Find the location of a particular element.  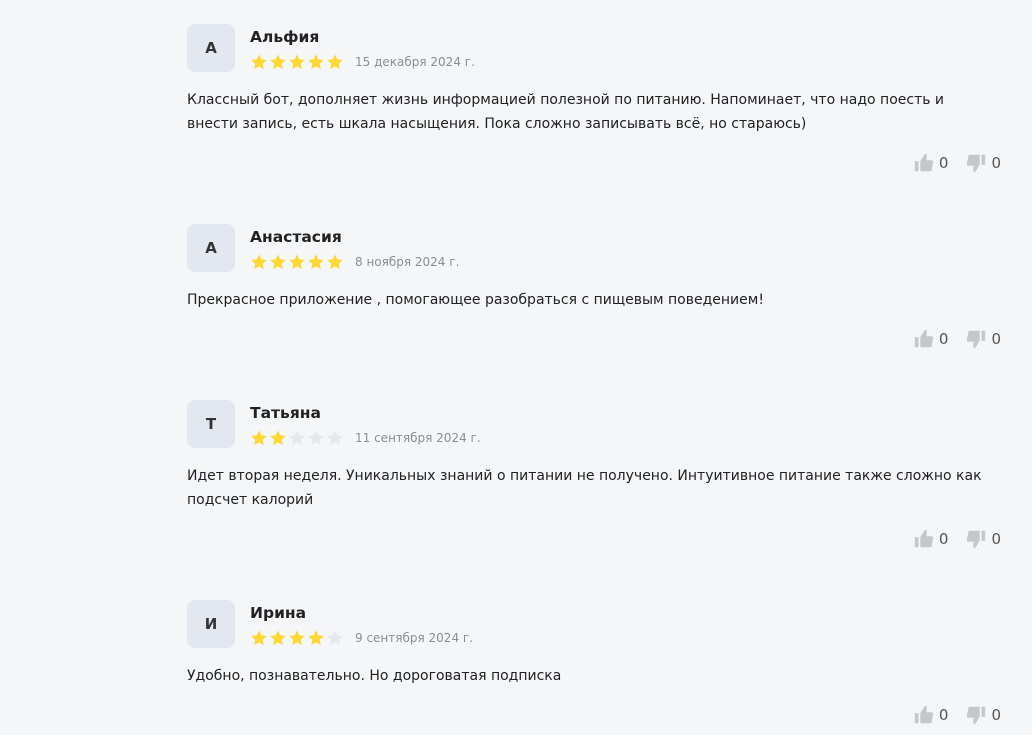

avatar: И is located at coordinates (211, 624).